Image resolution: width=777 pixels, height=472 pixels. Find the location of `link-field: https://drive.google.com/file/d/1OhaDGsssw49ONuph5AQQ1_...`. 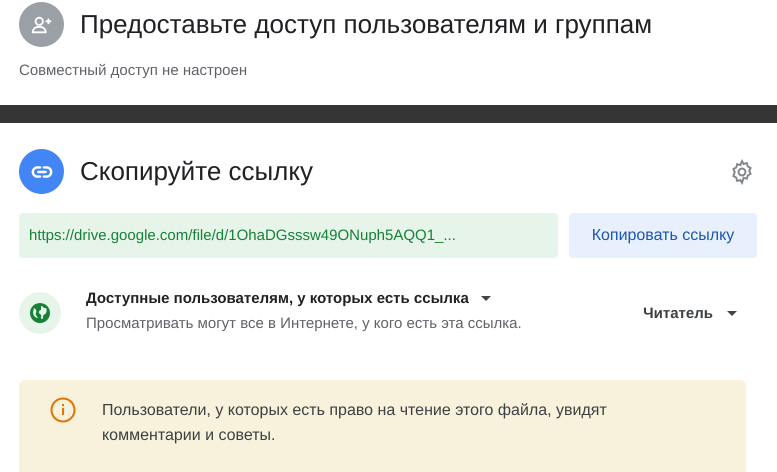

link-field: https://drive.google.com/file/d/1OhaDGsssw49ONuph5AQQ1_... is located at coordinates (288, 235).